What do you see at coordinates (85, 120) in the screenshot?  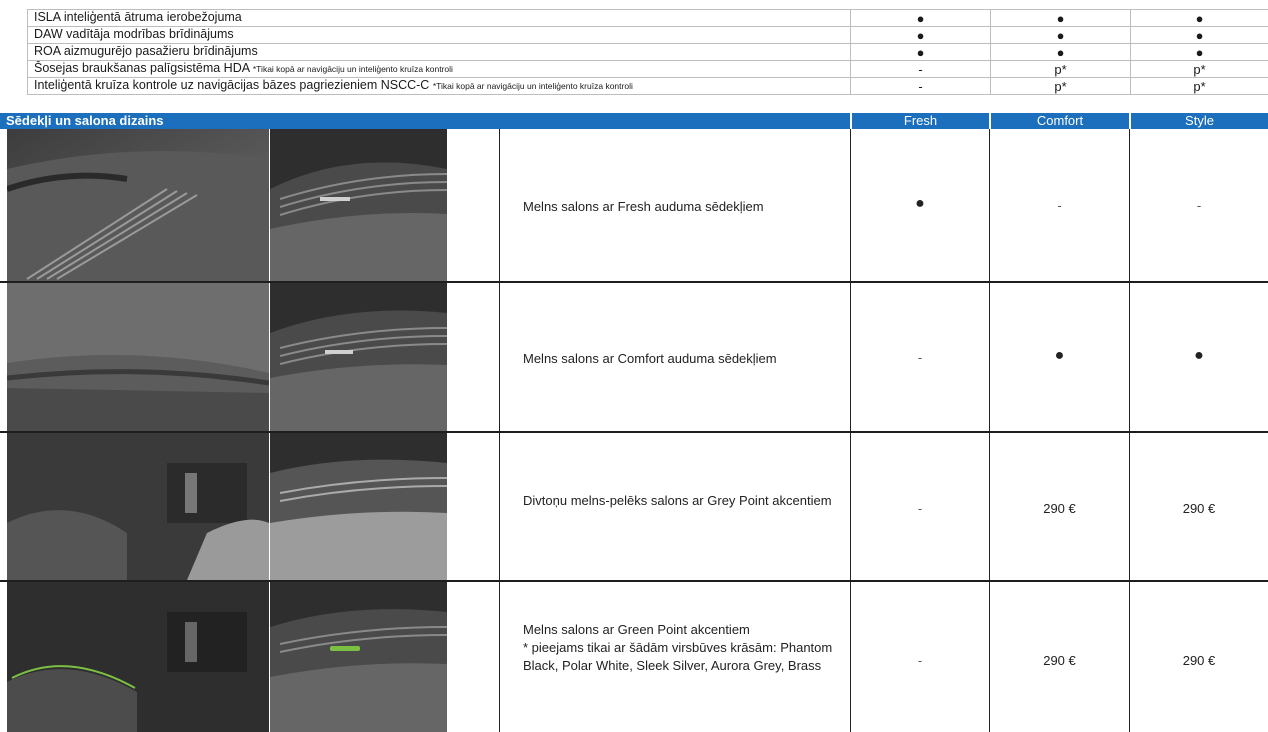 I see `section-title: Sēdekļi un salona dizains` at bounding box center [85, 120].